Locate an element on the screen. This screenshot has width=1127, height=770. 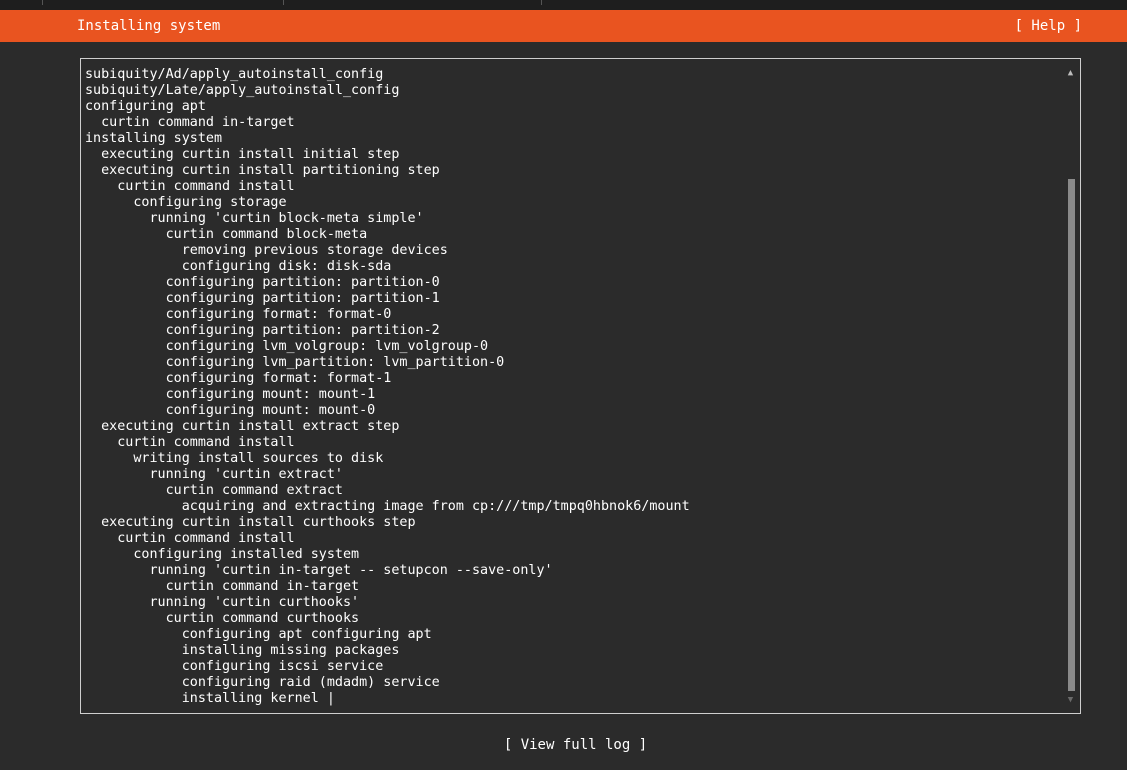
log-line: configuring mount: mount-1 is located at coordinates (230, 394).